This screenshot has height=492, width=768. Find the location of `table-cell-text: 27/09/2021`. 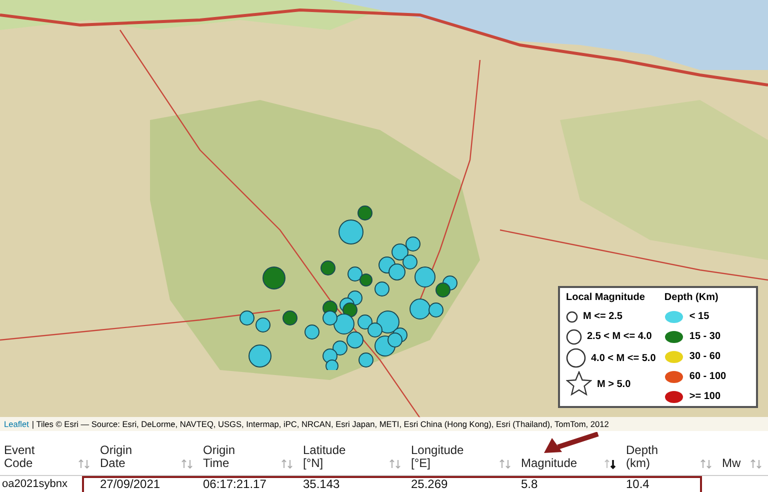

table-cell-text: 27/09/2021 is located at coordinates (130, 484).